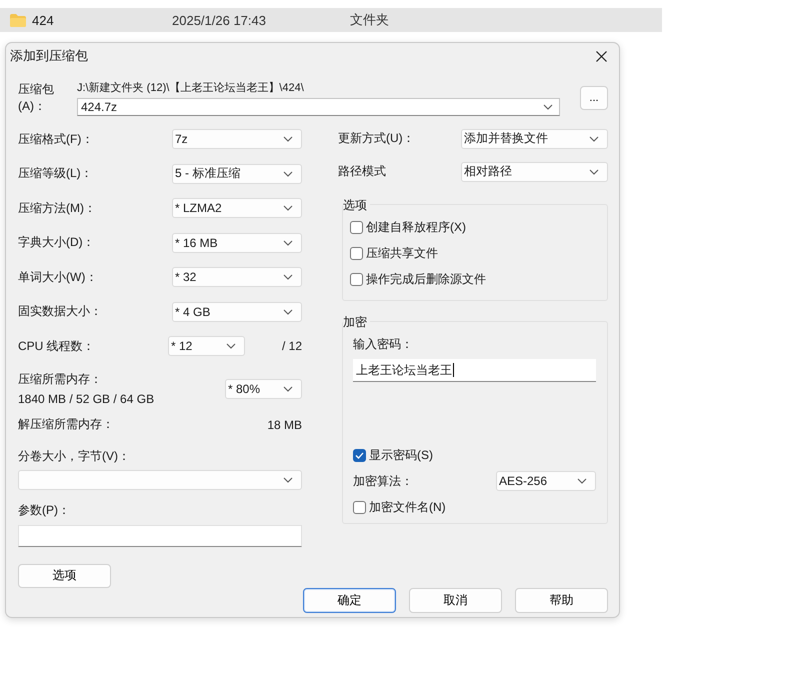 This screenshot has height=686, width=800. Describe the element at coordinates (292, 346) in the screenshot. I see `thread-total: / 12` at that location.